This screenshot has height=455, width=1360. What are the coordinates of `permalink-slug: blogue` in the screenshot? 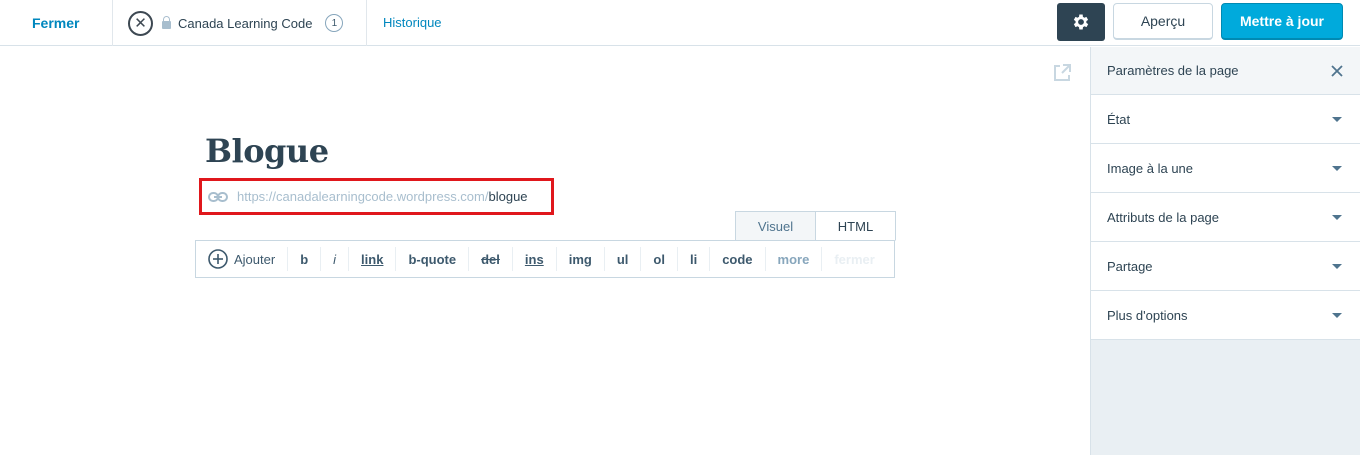 It's located at (508, 196).